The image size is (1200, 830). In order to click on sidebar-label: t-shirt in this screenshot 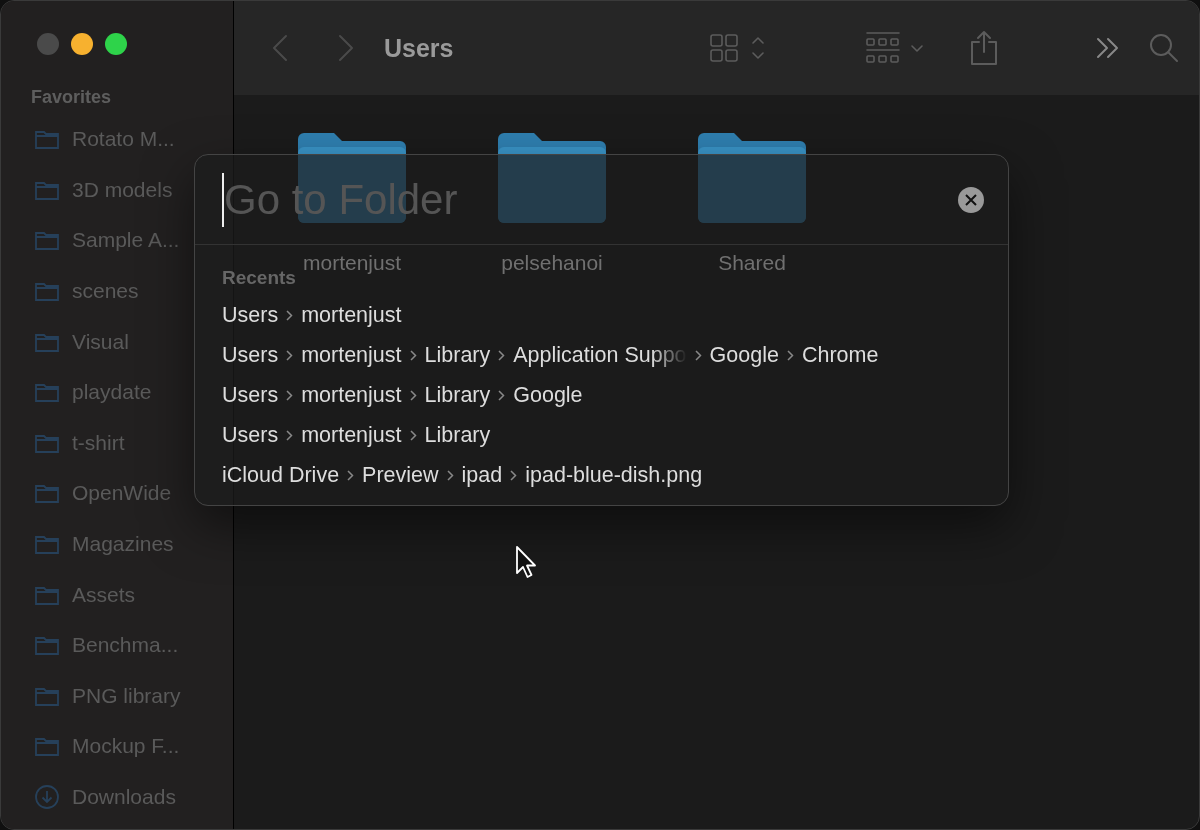, I will do `click(98, 442)`.